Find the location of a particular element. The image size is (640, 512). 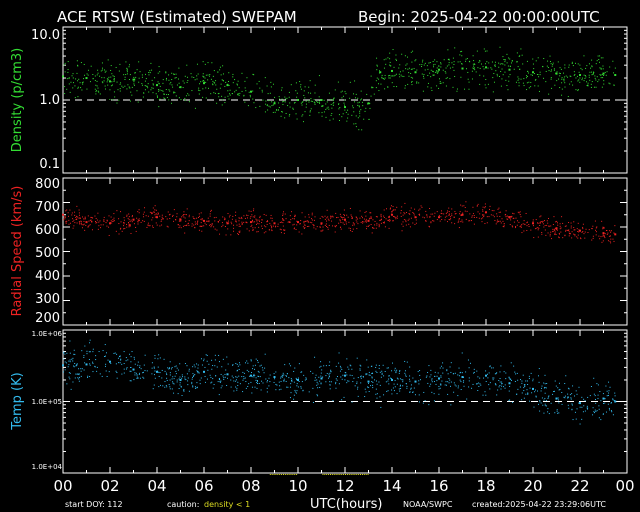

density-ytick-0-1: 0.1 is located at coordinates (49, 164).